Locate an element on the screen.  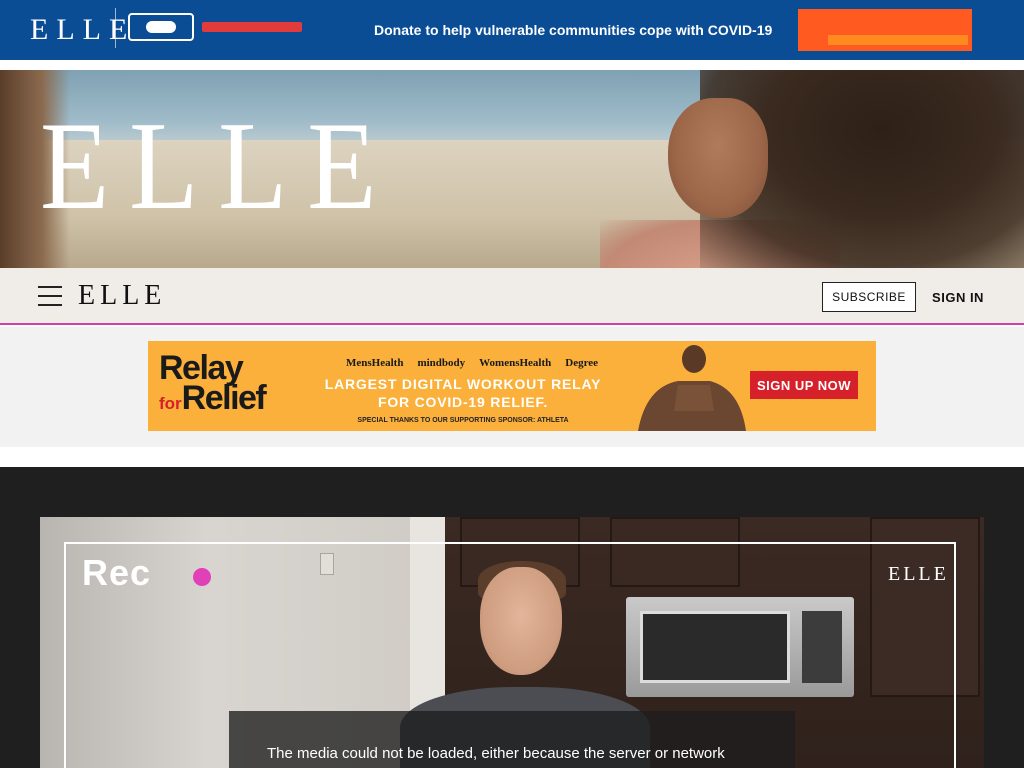
topbar-elle-logo: ELLE is located at coordinates (82, 30).